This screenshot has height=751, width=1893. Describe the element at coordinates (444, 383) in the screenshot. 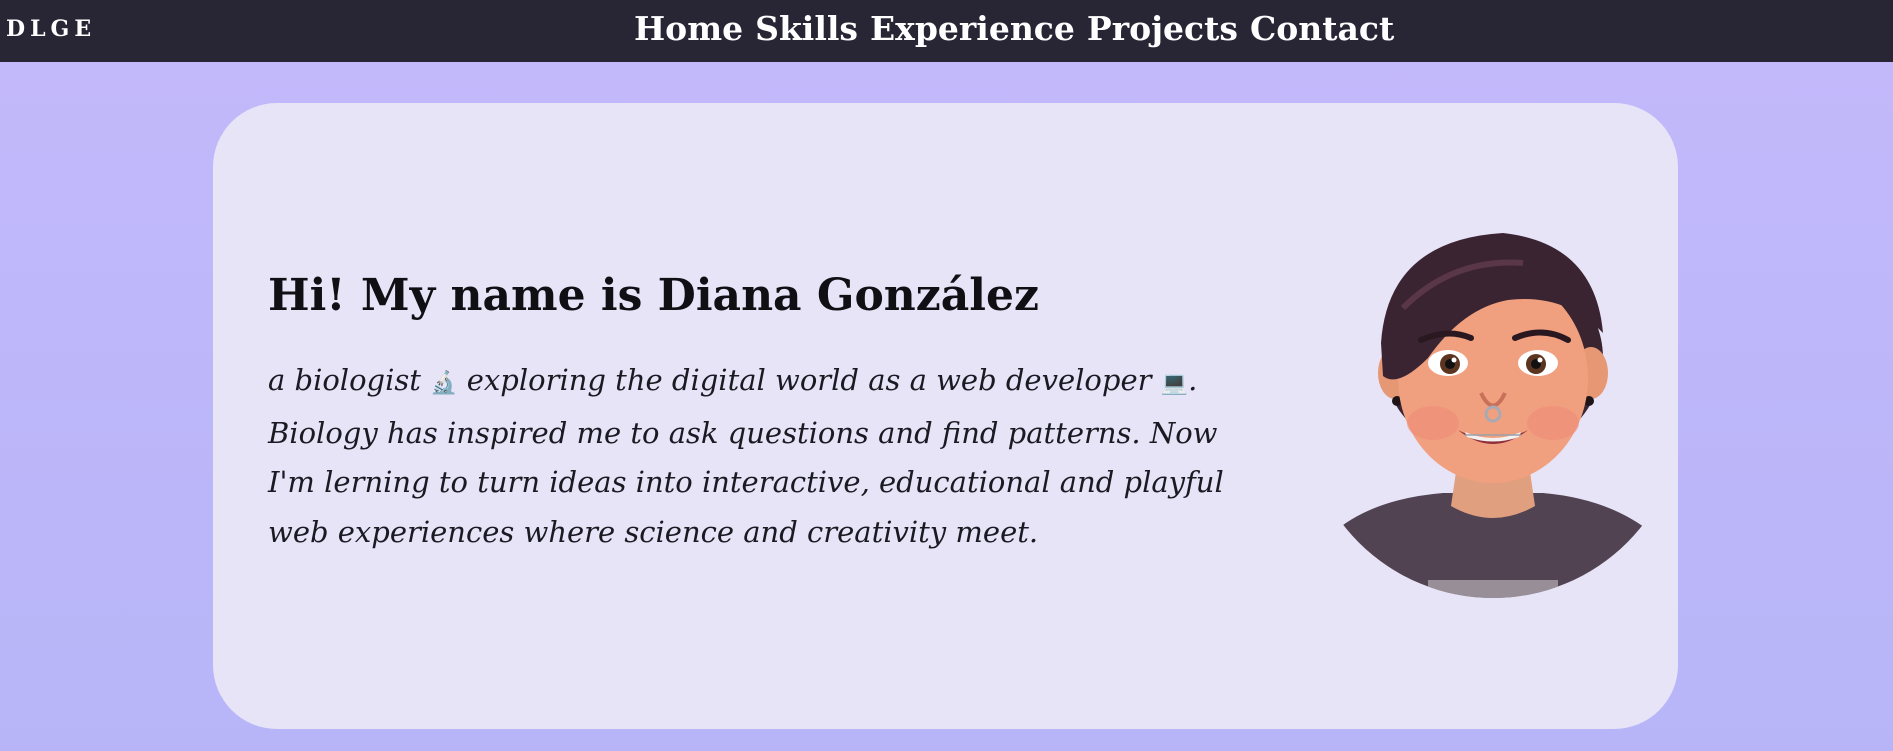

I see `microscope-icon: 🔬` at that location.